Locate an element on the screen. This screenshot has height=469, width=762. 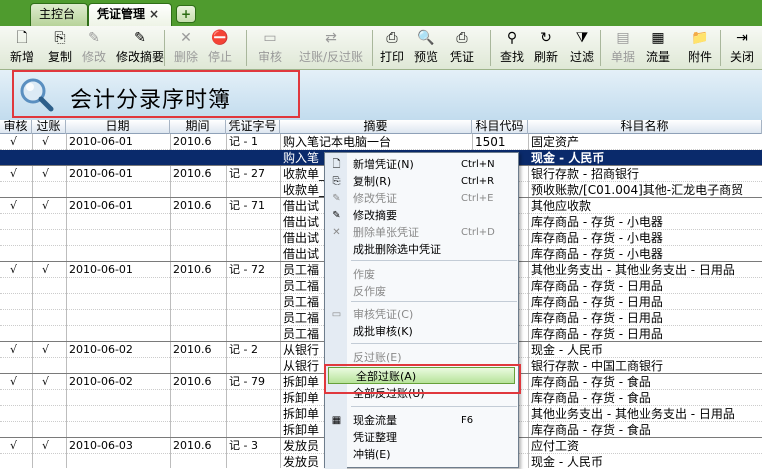
column-header: 科目代码 is located at coordinates (500, 127).